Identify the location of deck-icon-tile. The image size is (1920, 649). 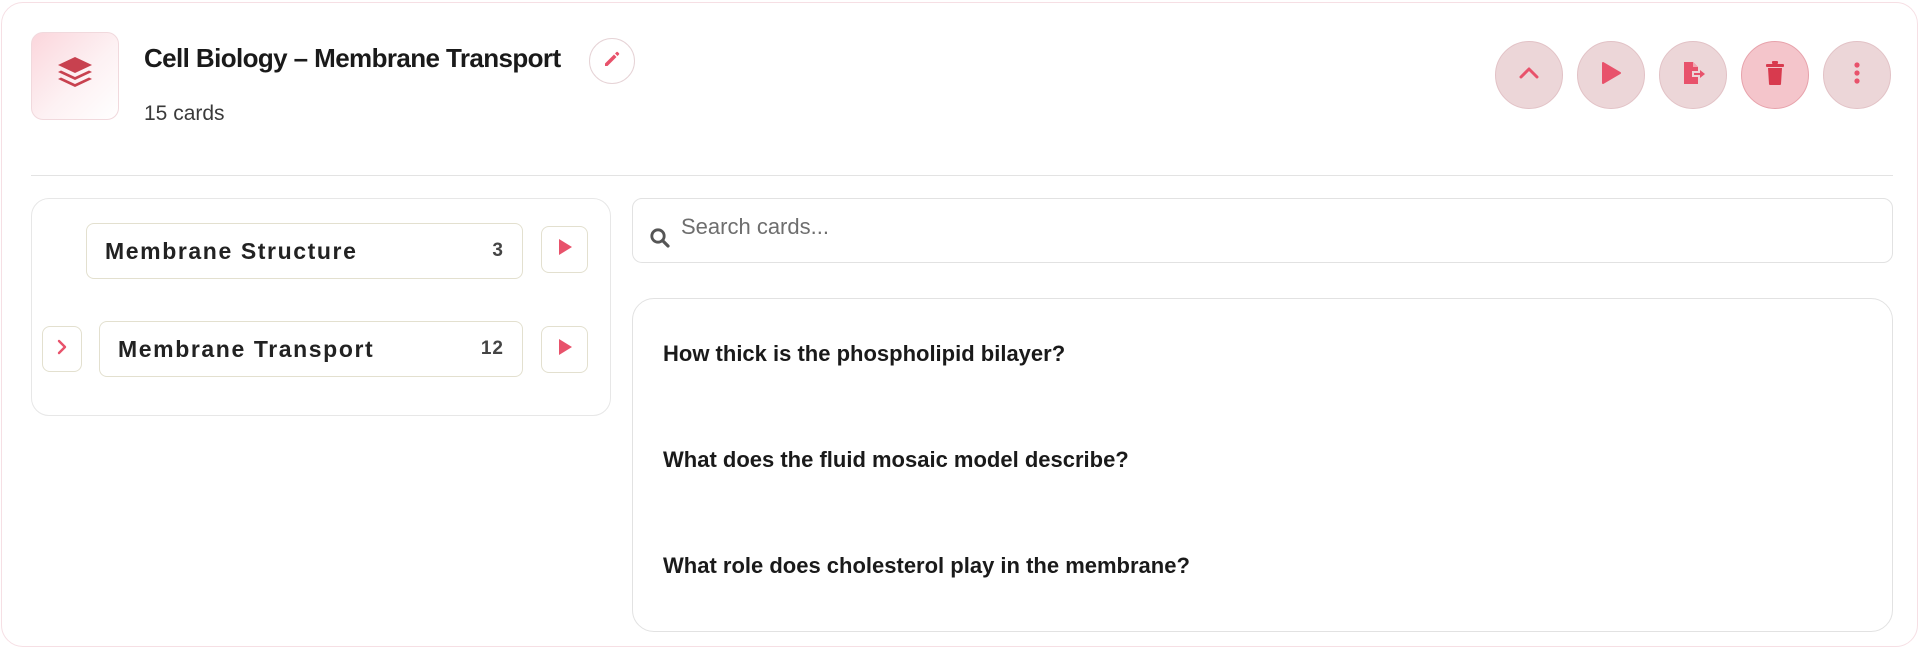
(75, 76).